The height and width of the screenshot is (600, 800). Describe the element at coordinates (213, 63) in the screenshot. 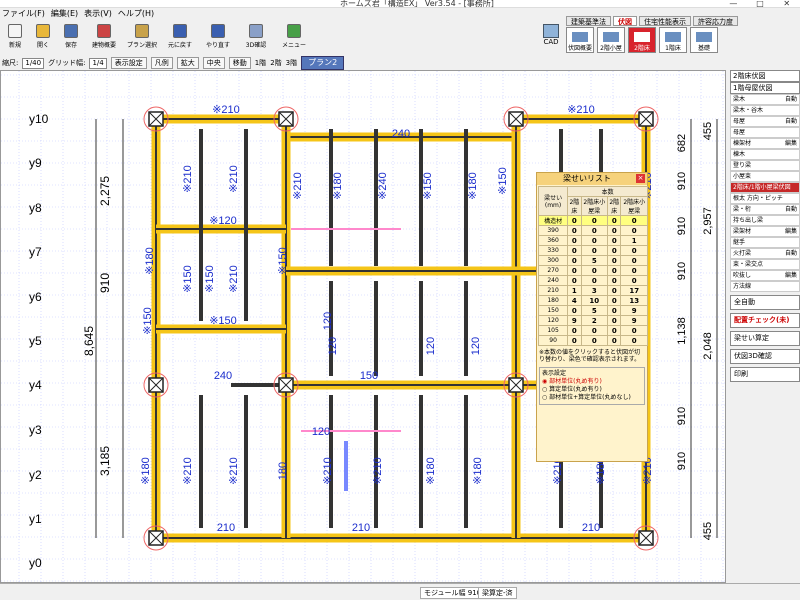

I see `center-button: 中央` at that location.